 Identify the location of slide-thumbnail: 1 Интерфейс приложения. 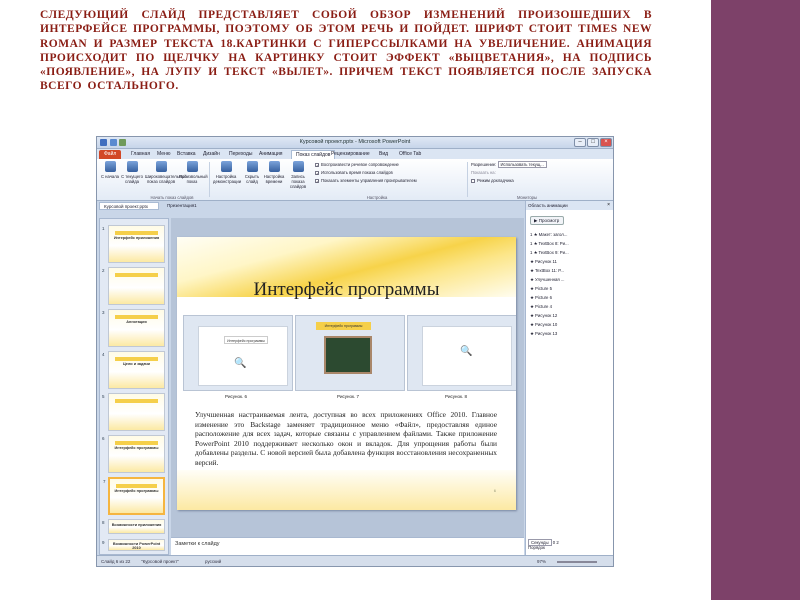
(133, 244).